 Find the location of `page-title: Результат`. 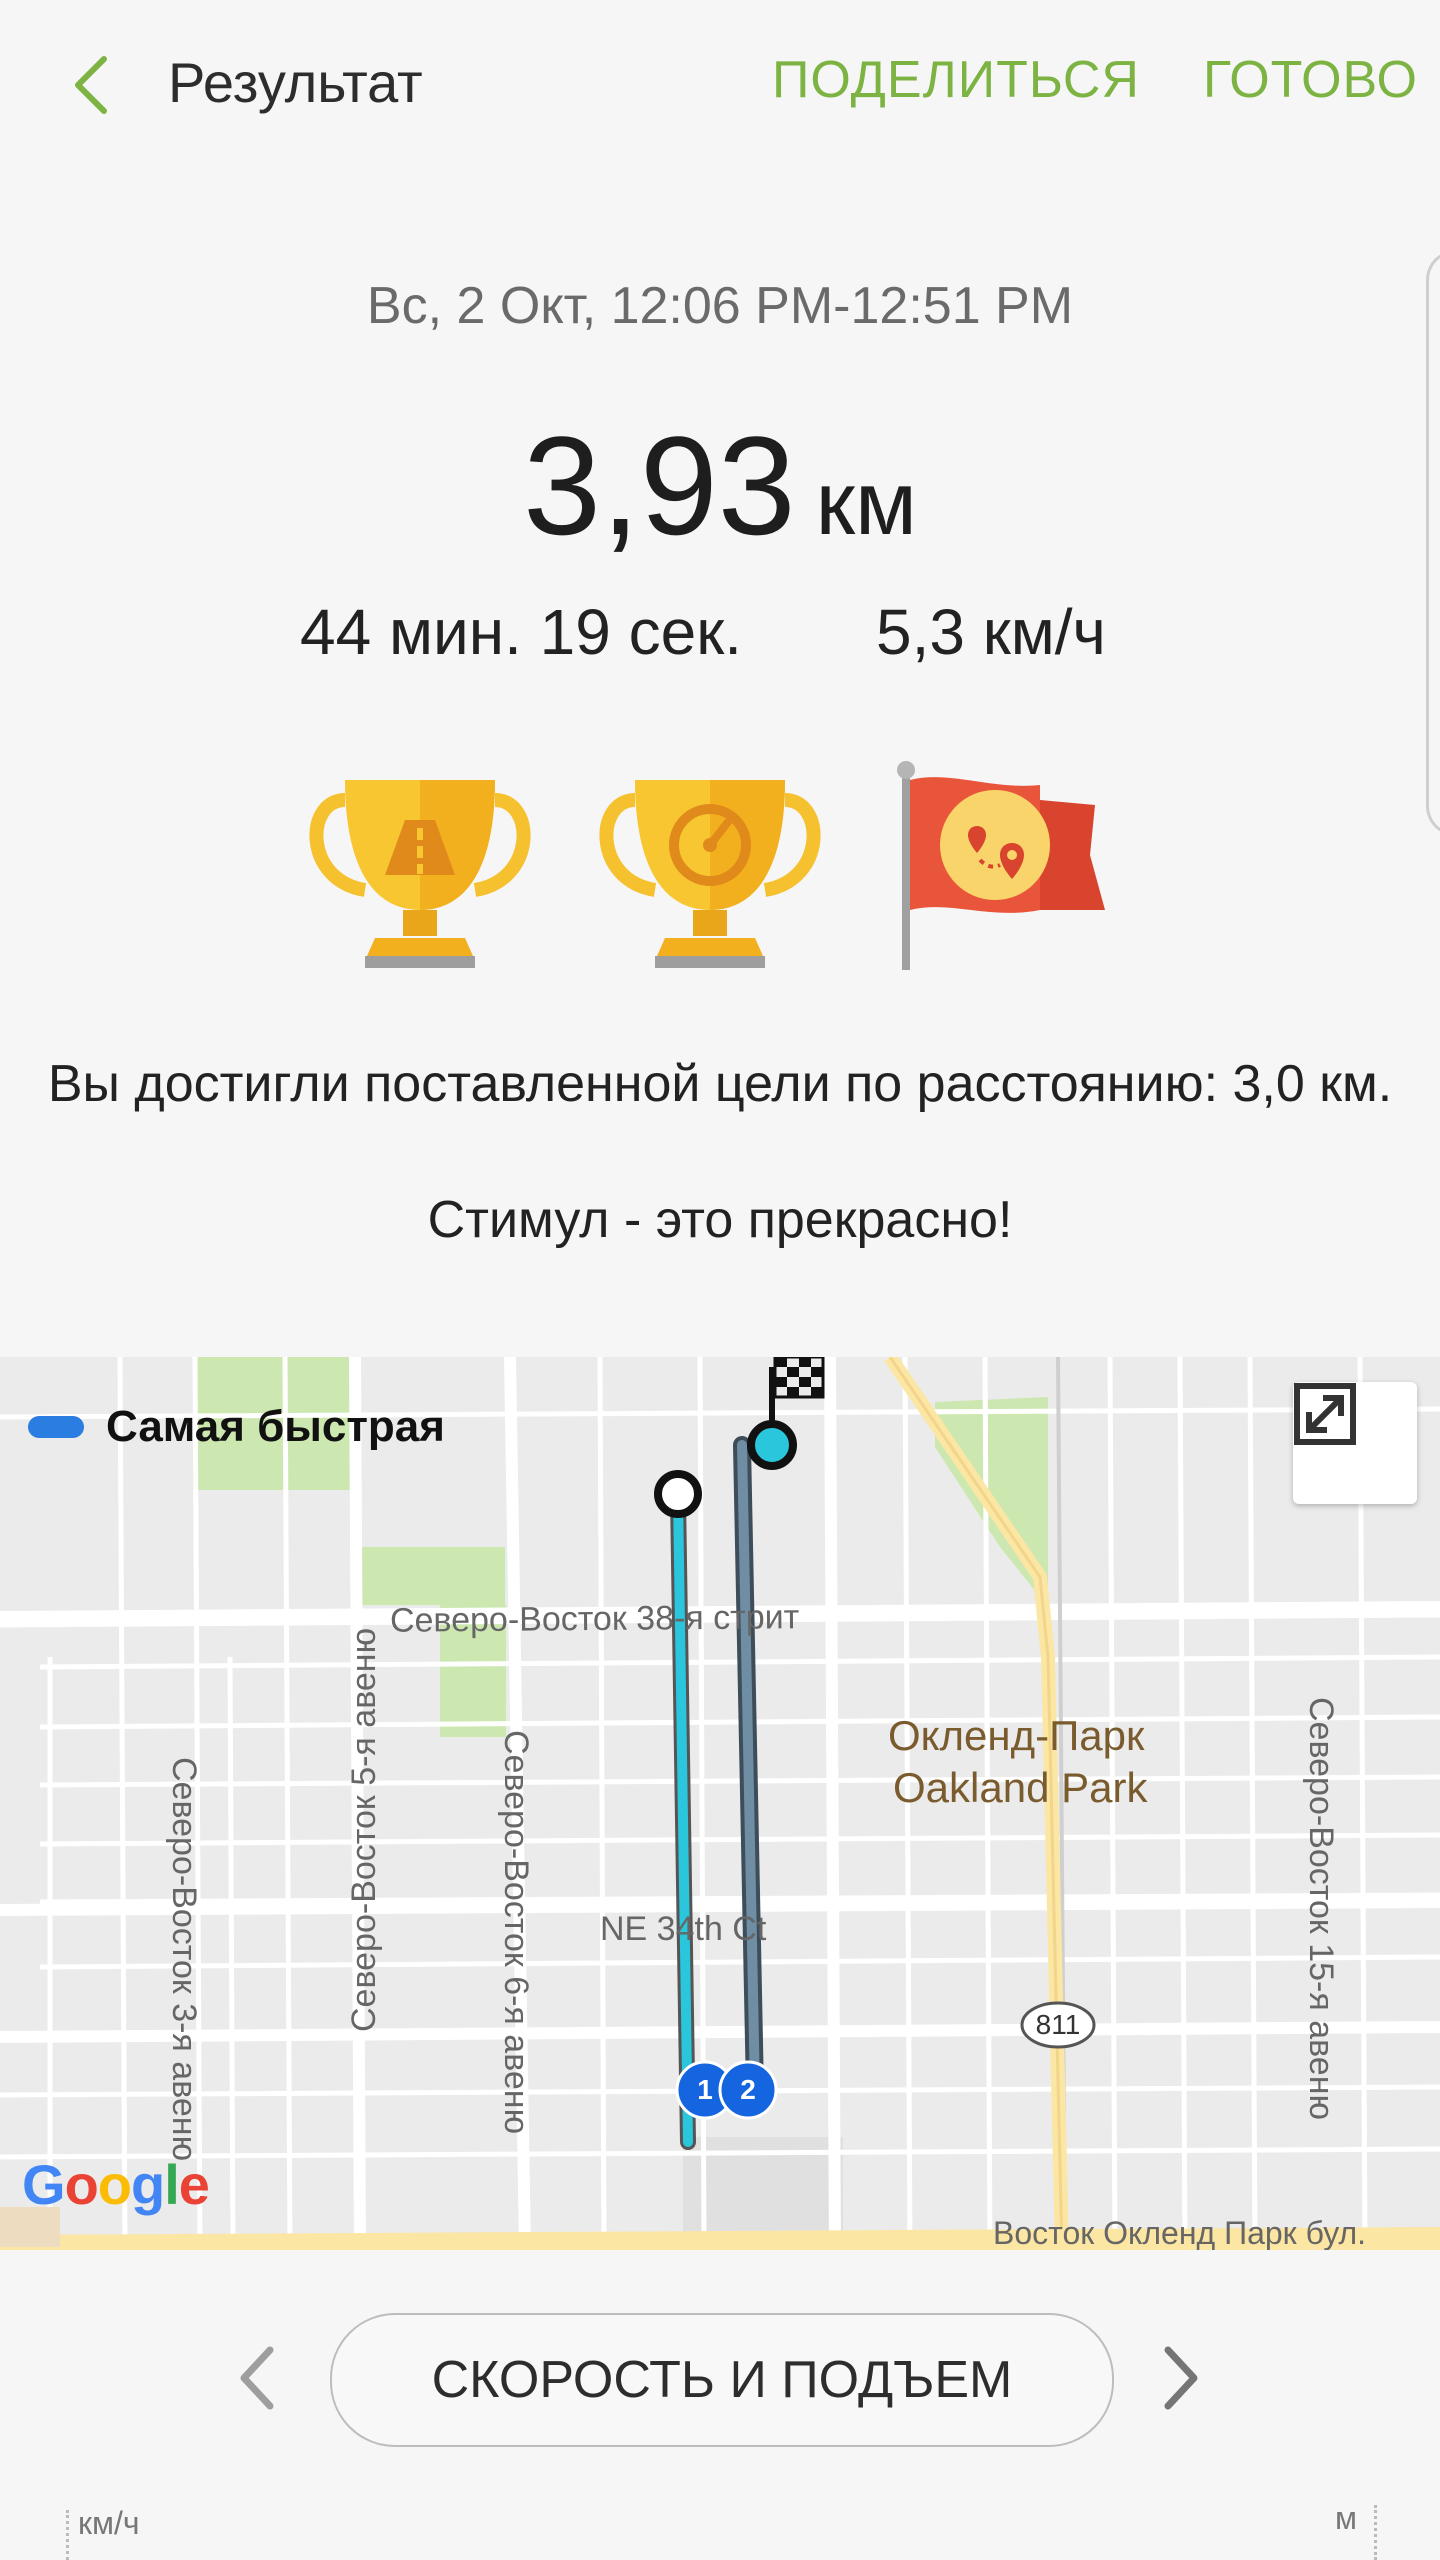

page-title: Результат is located at coordinates (295, 82).